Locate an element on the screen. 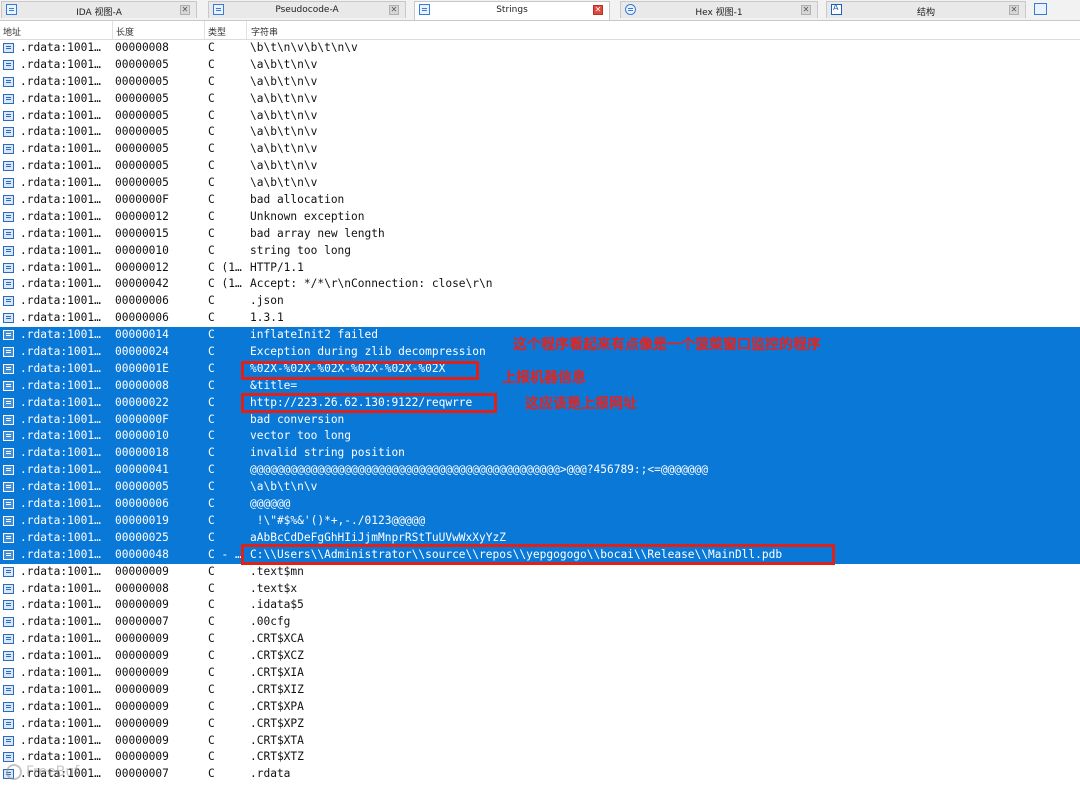 The height and width of the screenshot is (790, 1080). column-address: 地址 is located at coordinates (12, 31).